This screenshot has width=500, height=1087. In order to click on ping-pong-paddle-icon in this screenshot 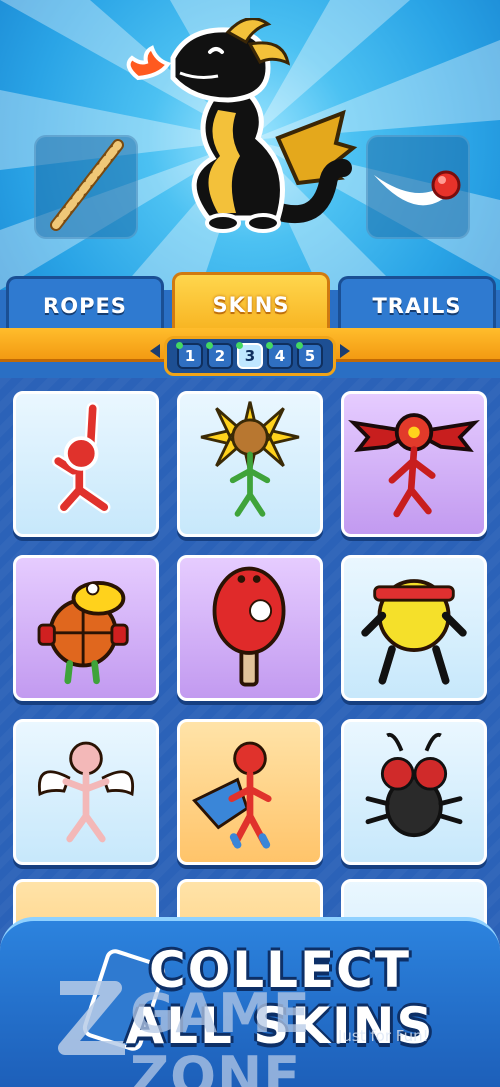, I will do `click(249, 626)`.